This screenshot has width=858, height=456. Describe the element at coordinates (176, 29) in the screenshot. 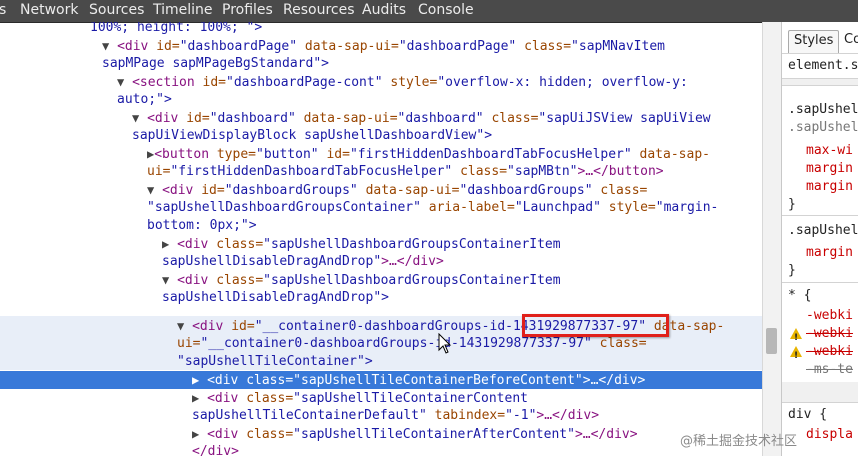

I see `dom-line: 100%; height: 100%; ">` at that location.